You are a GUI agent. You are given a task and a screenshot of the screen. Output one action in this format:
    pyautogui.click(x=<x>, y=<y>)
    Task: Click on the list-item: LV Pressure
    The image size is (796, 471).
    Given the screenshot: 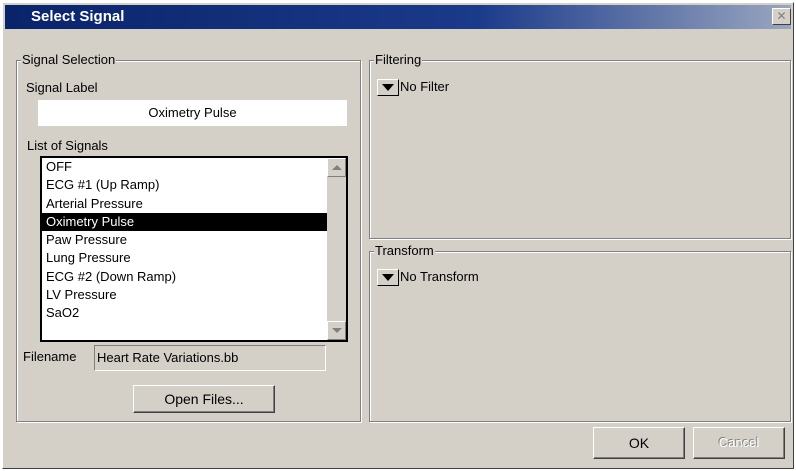 What is the action you would take?
    pyautogui.click(x=184, y=295)
    